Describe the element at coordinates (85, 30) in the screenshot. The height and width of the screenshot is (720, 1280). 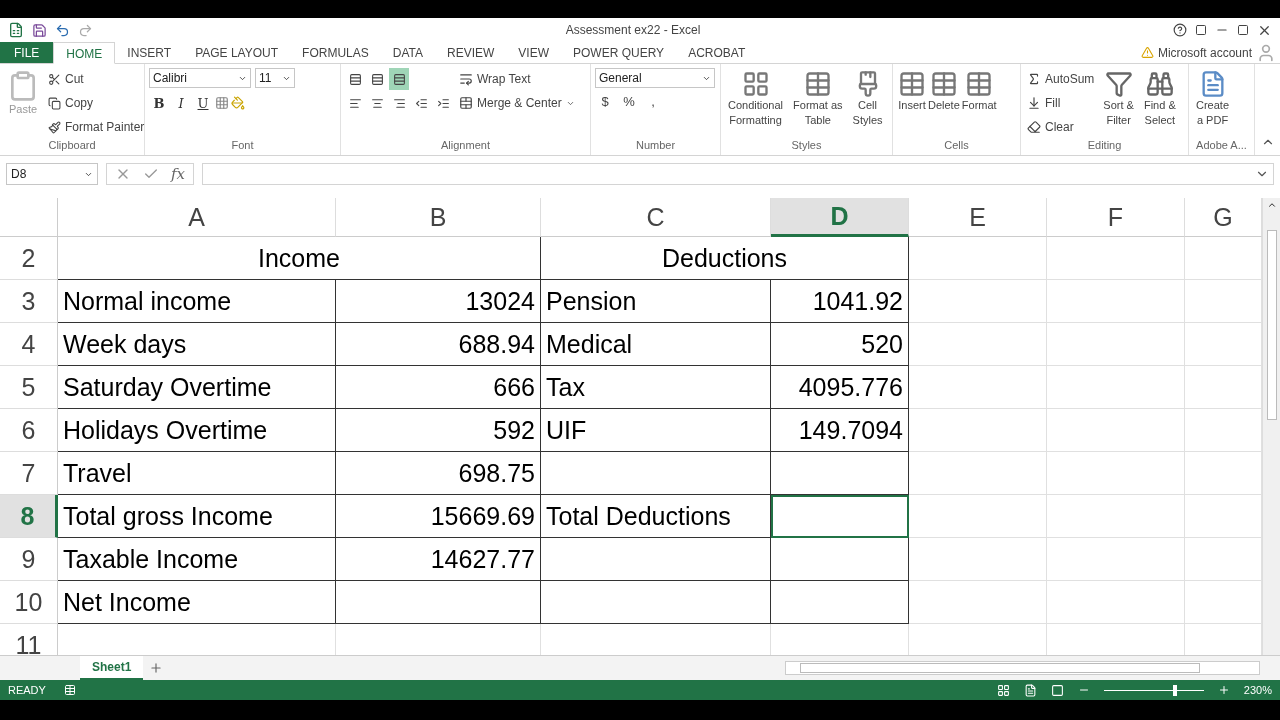
I see `redo-icon` at that location.